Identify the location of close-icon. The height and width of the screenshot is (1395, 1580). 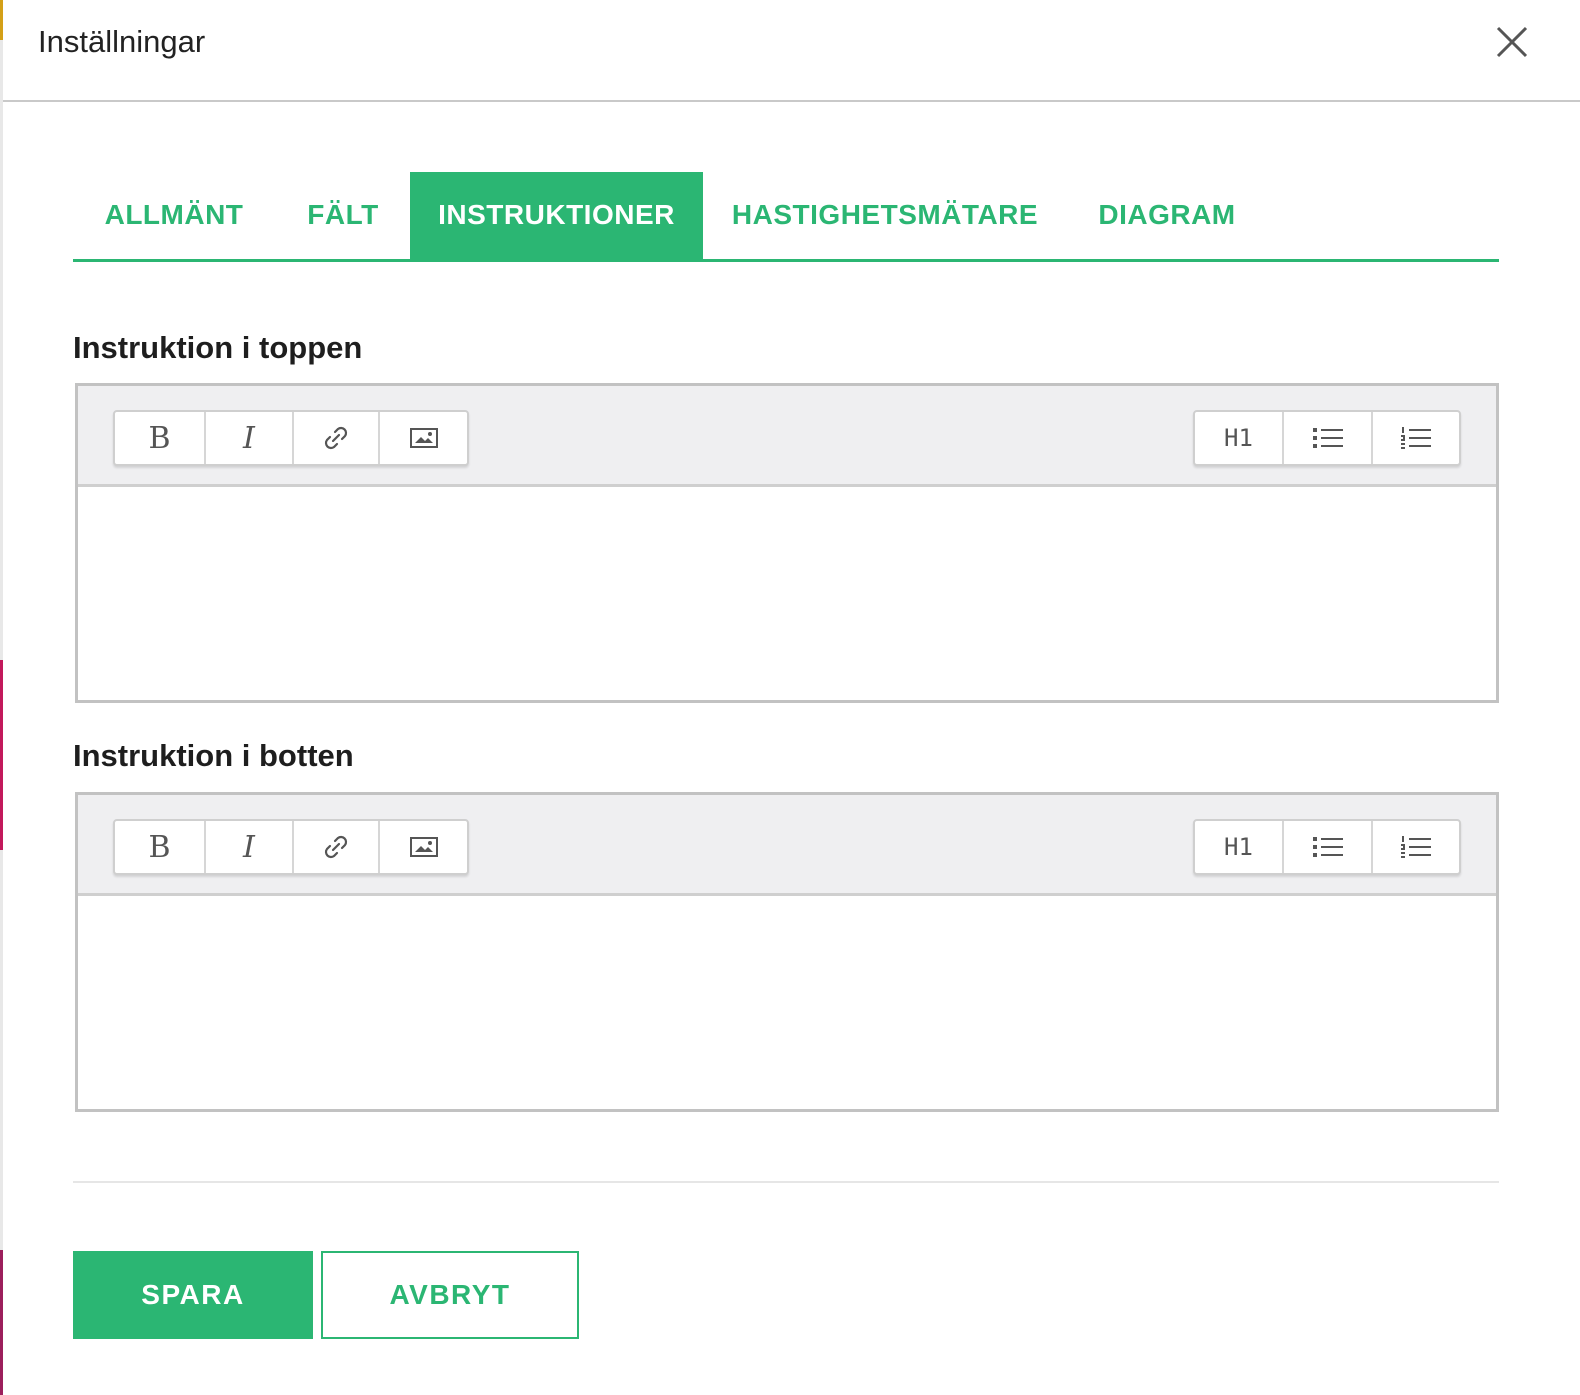
(1512, 42).